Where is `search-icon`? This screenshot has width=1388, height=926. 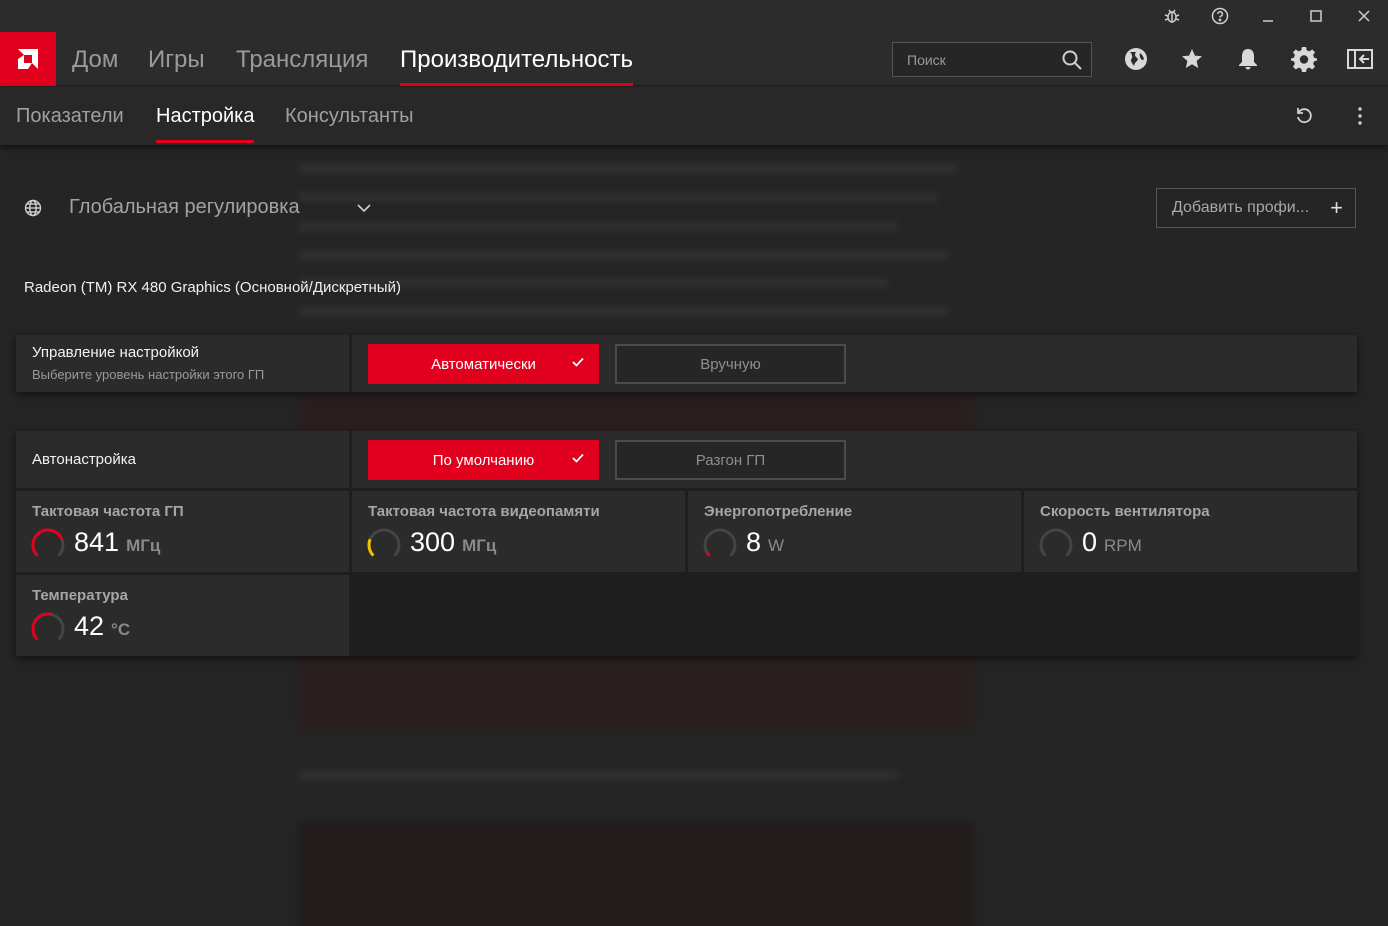 search-icon is located at coordinates (1072, 60).